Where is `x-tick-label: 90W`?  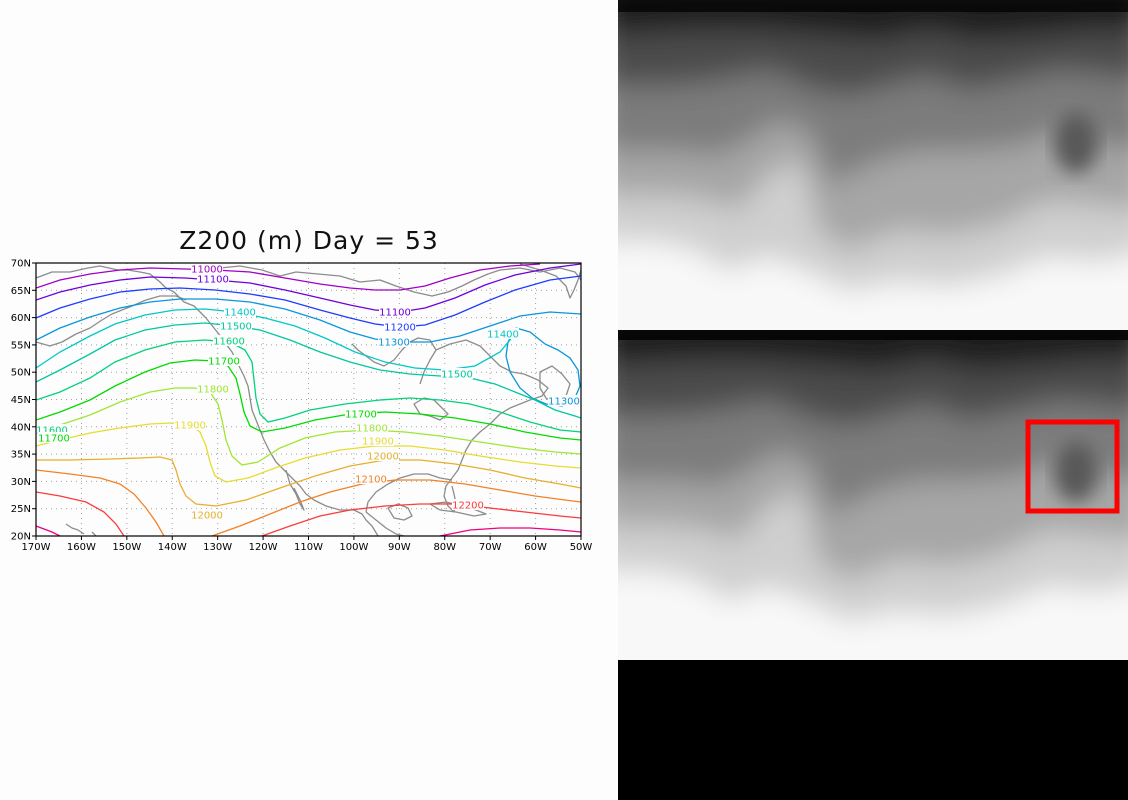 x-tick-label: 90W is located at coordinates (399, 547).